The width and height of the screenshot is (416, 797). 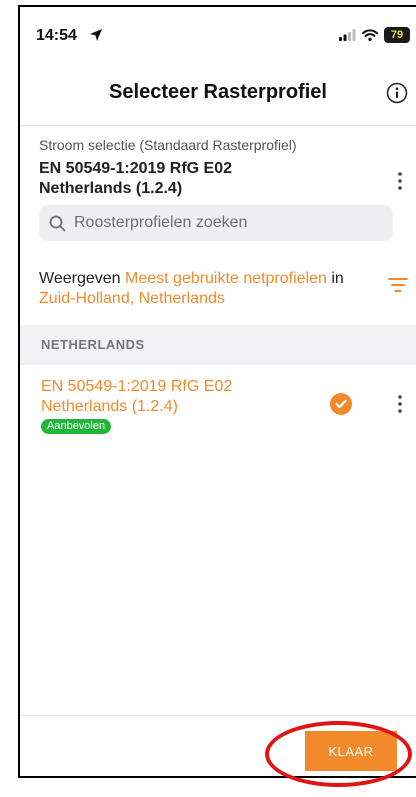 I want to click on current-profile-menu-button, so click(x=400, y=181).